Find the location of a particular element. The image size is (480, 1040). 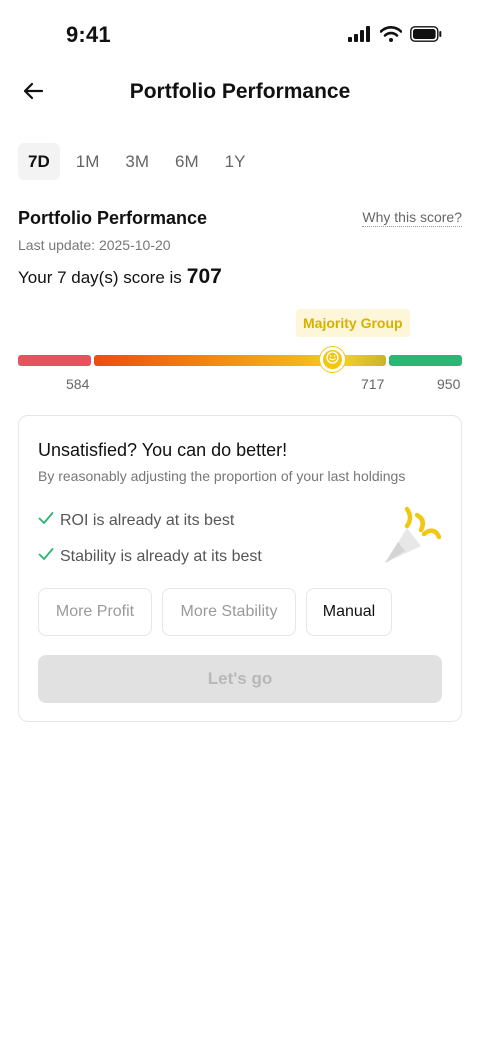

score-marker is located at coordinates (332, 359).